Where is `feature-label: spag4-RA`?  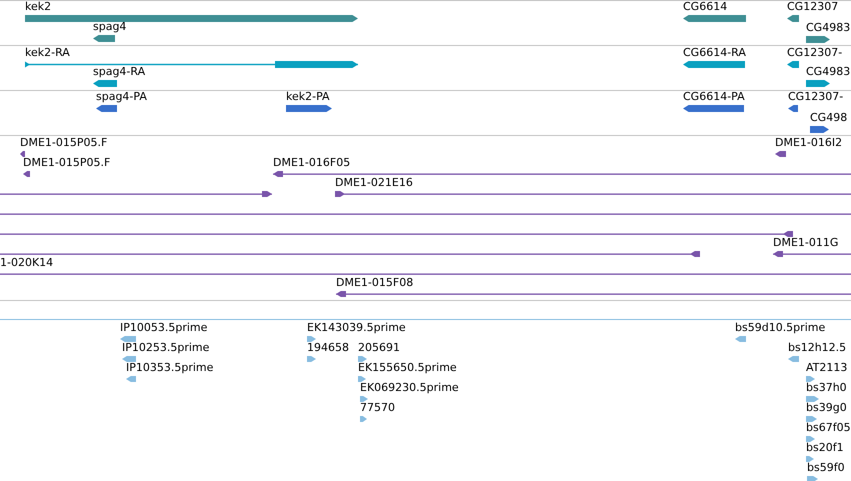
feature-label: spag4-RA is located at coordinates (119, 71).